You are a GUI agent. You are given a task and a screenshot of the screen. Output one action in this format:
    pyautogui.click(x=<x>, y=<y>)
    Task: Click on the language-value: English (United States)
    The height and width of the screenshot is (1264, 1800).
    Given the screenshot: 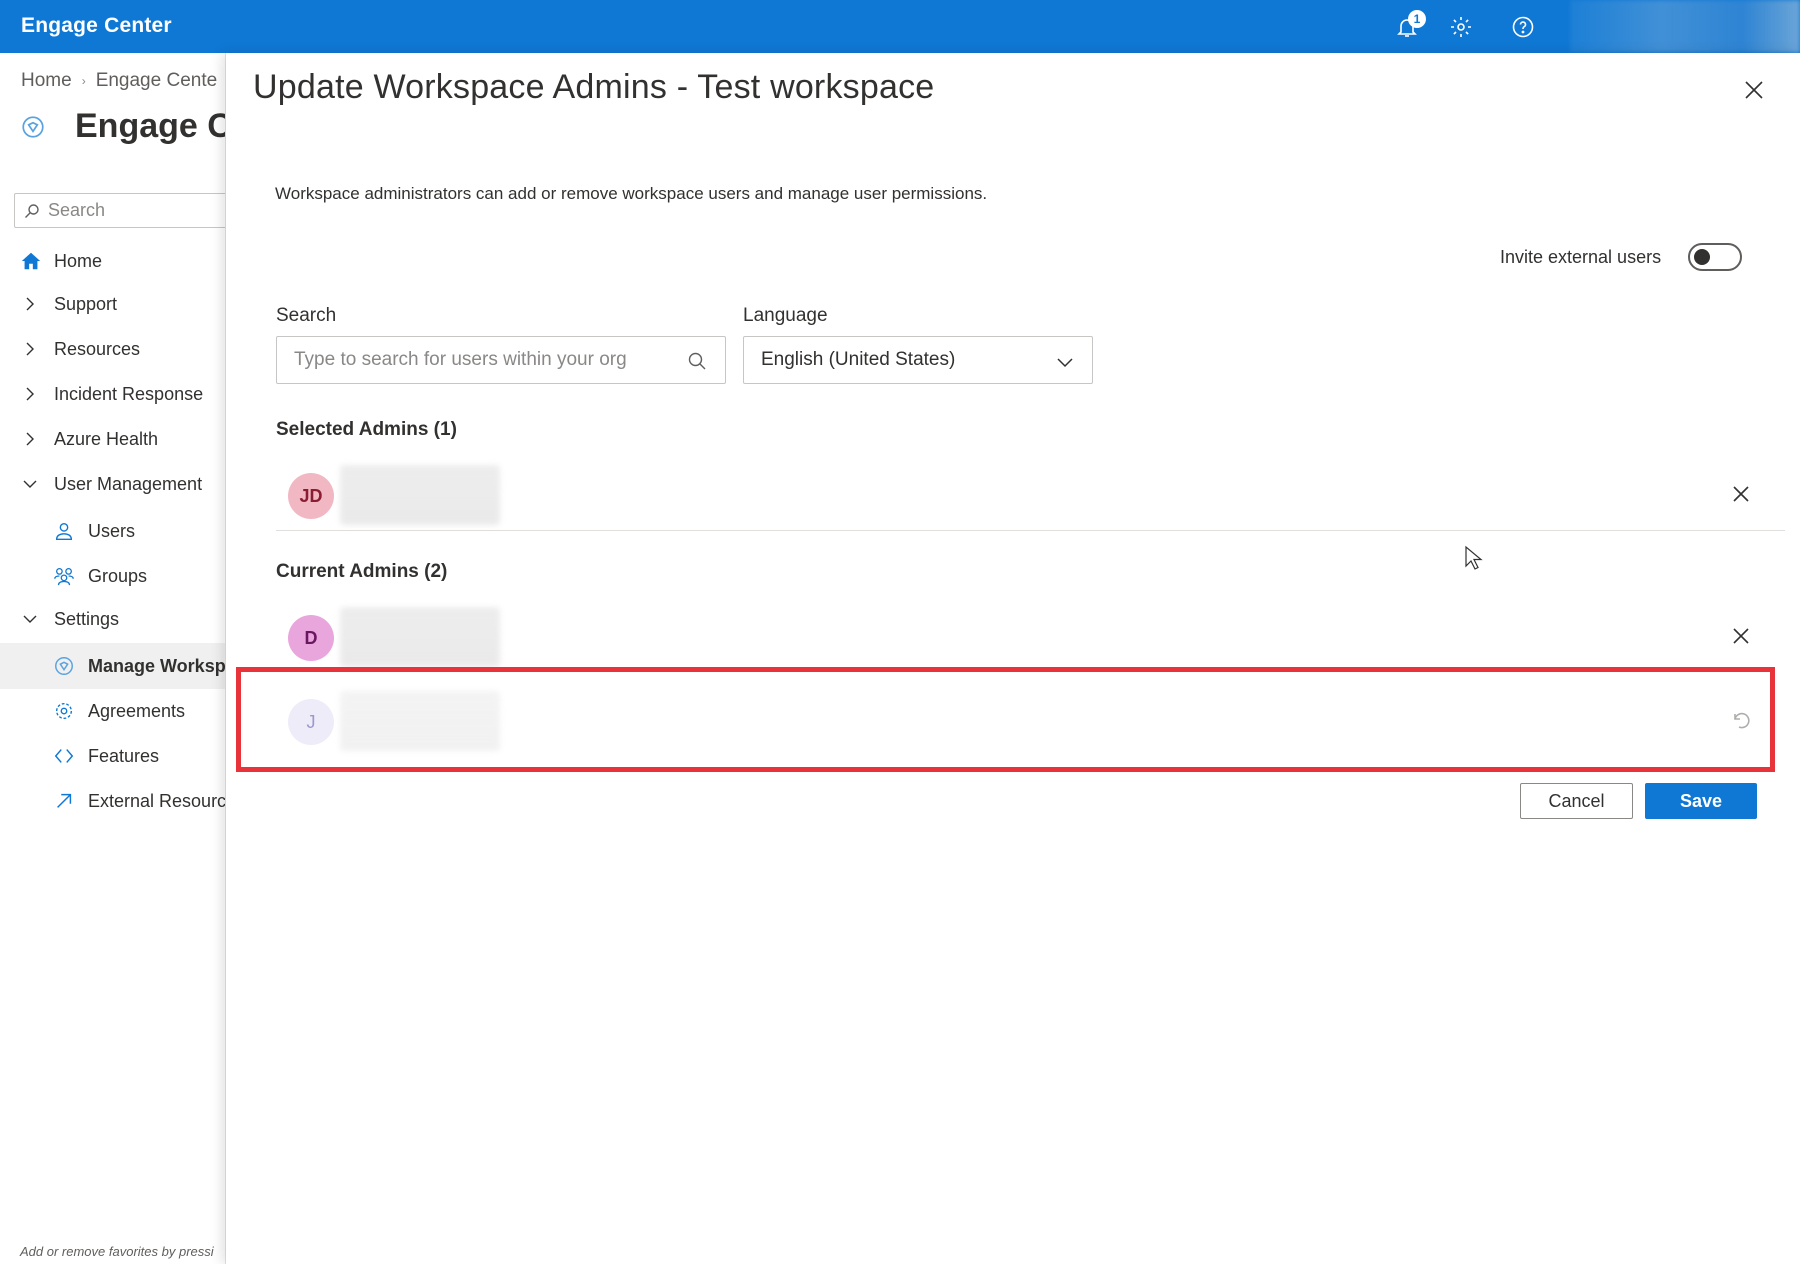 What is the action you would take?
    pyautogui.click(x=858, y=359)
    